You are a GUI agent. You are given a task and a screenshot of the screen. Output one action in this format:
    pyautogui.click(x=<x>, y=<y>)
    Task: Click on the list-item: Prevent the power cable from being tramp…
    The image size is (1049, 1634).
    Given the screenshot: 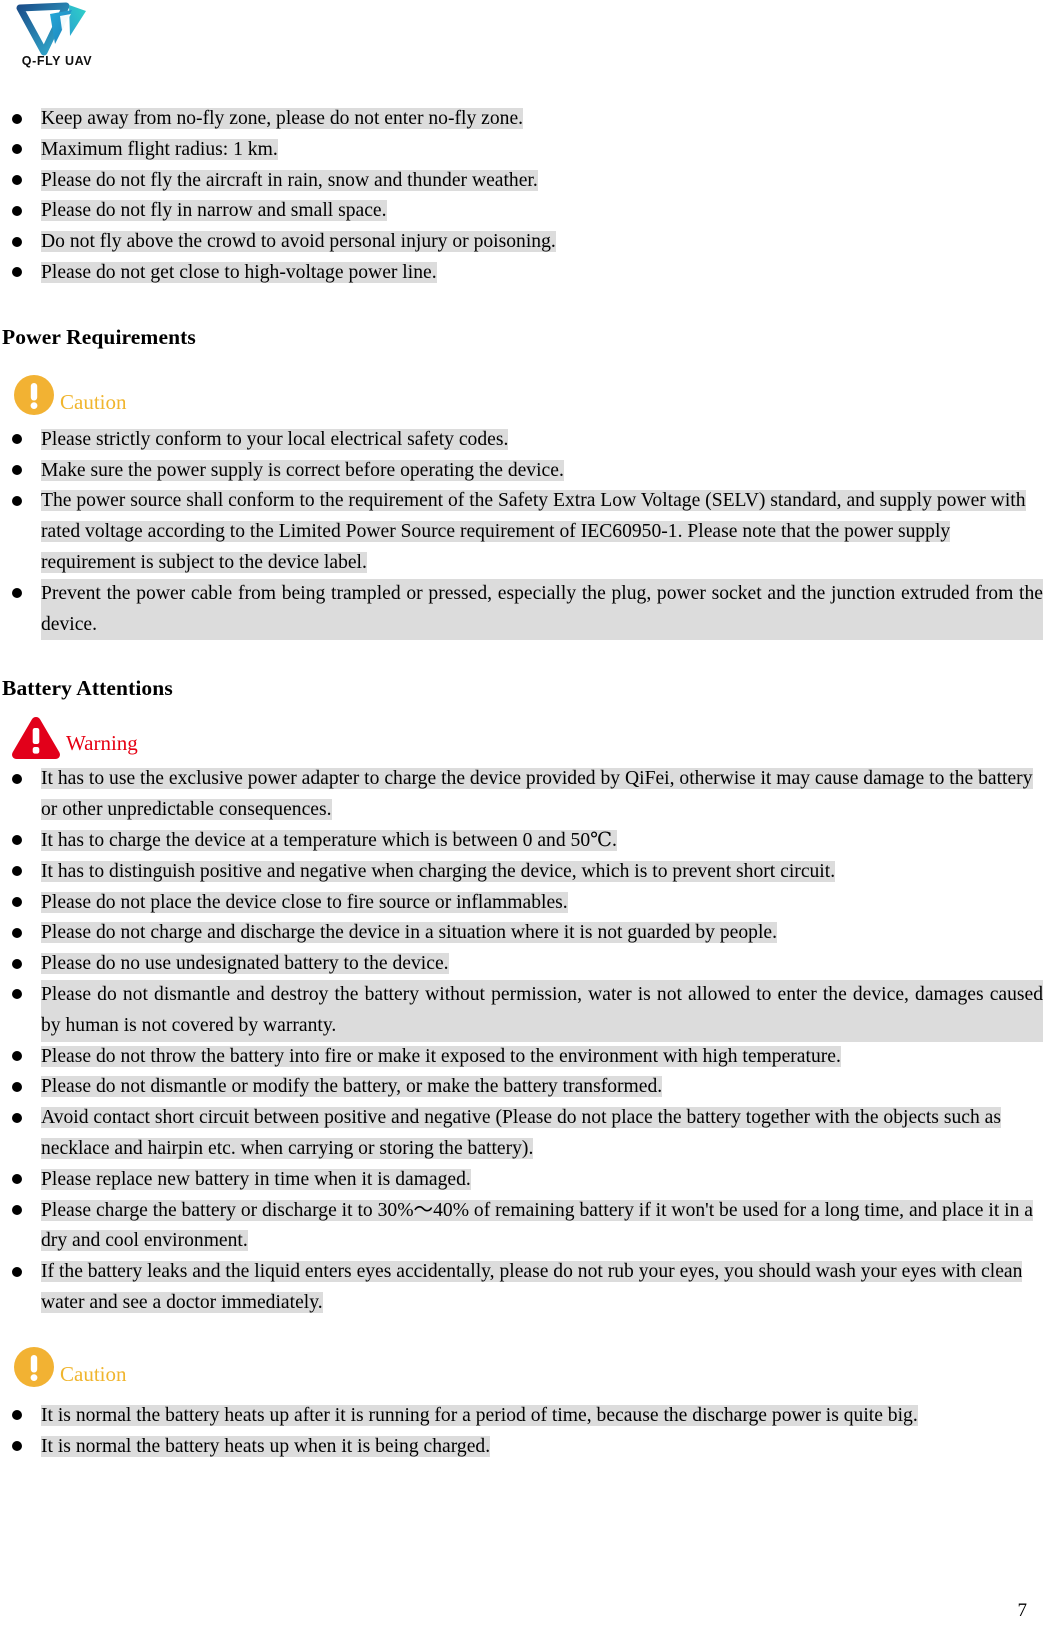 What is the action you would take?
    pyautogui.click(x=524, y=609)
    